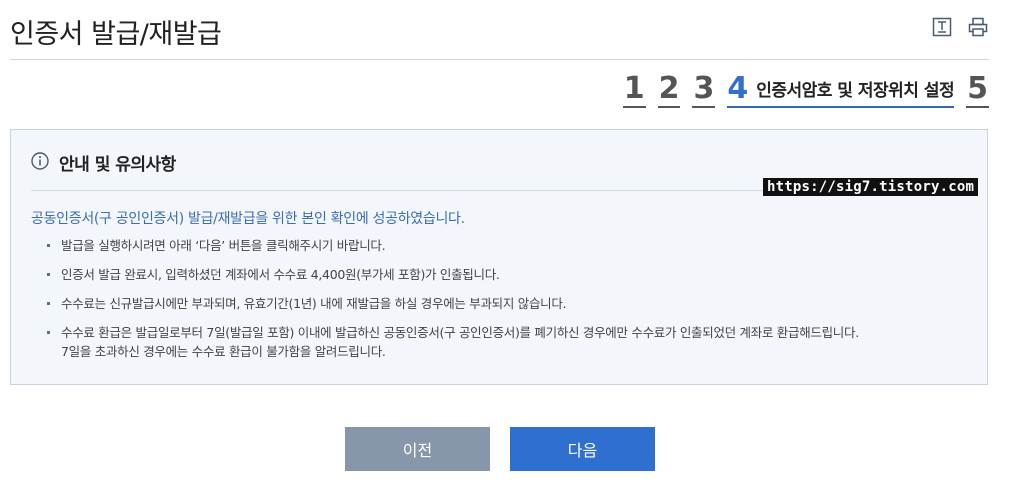  Describe the element at coordinates (704, 89) in the screenshot. I see `step-3: 3` at that location.